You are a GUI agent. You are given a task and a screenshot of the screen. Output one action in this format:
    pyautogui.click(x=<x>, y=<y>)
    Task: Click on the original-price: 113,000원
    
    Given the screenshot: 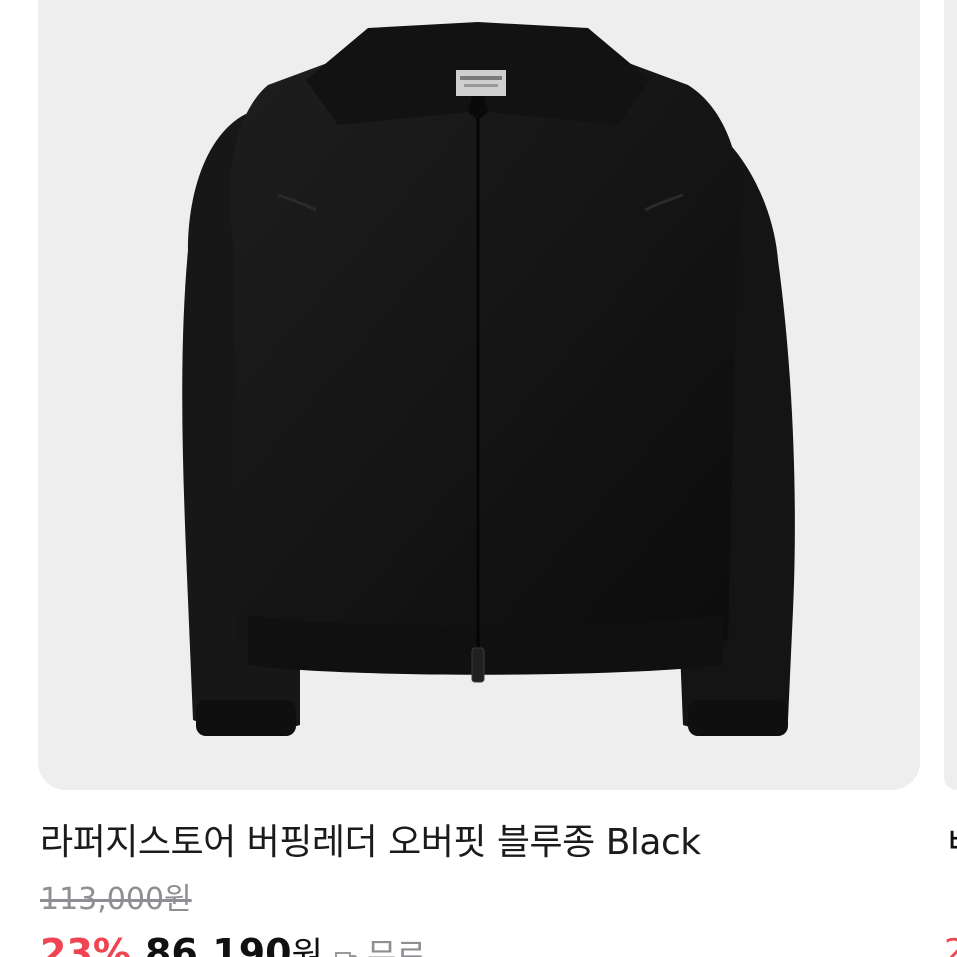 What is the action you would take?
    pyautogui.click(x=116, y=899)
    